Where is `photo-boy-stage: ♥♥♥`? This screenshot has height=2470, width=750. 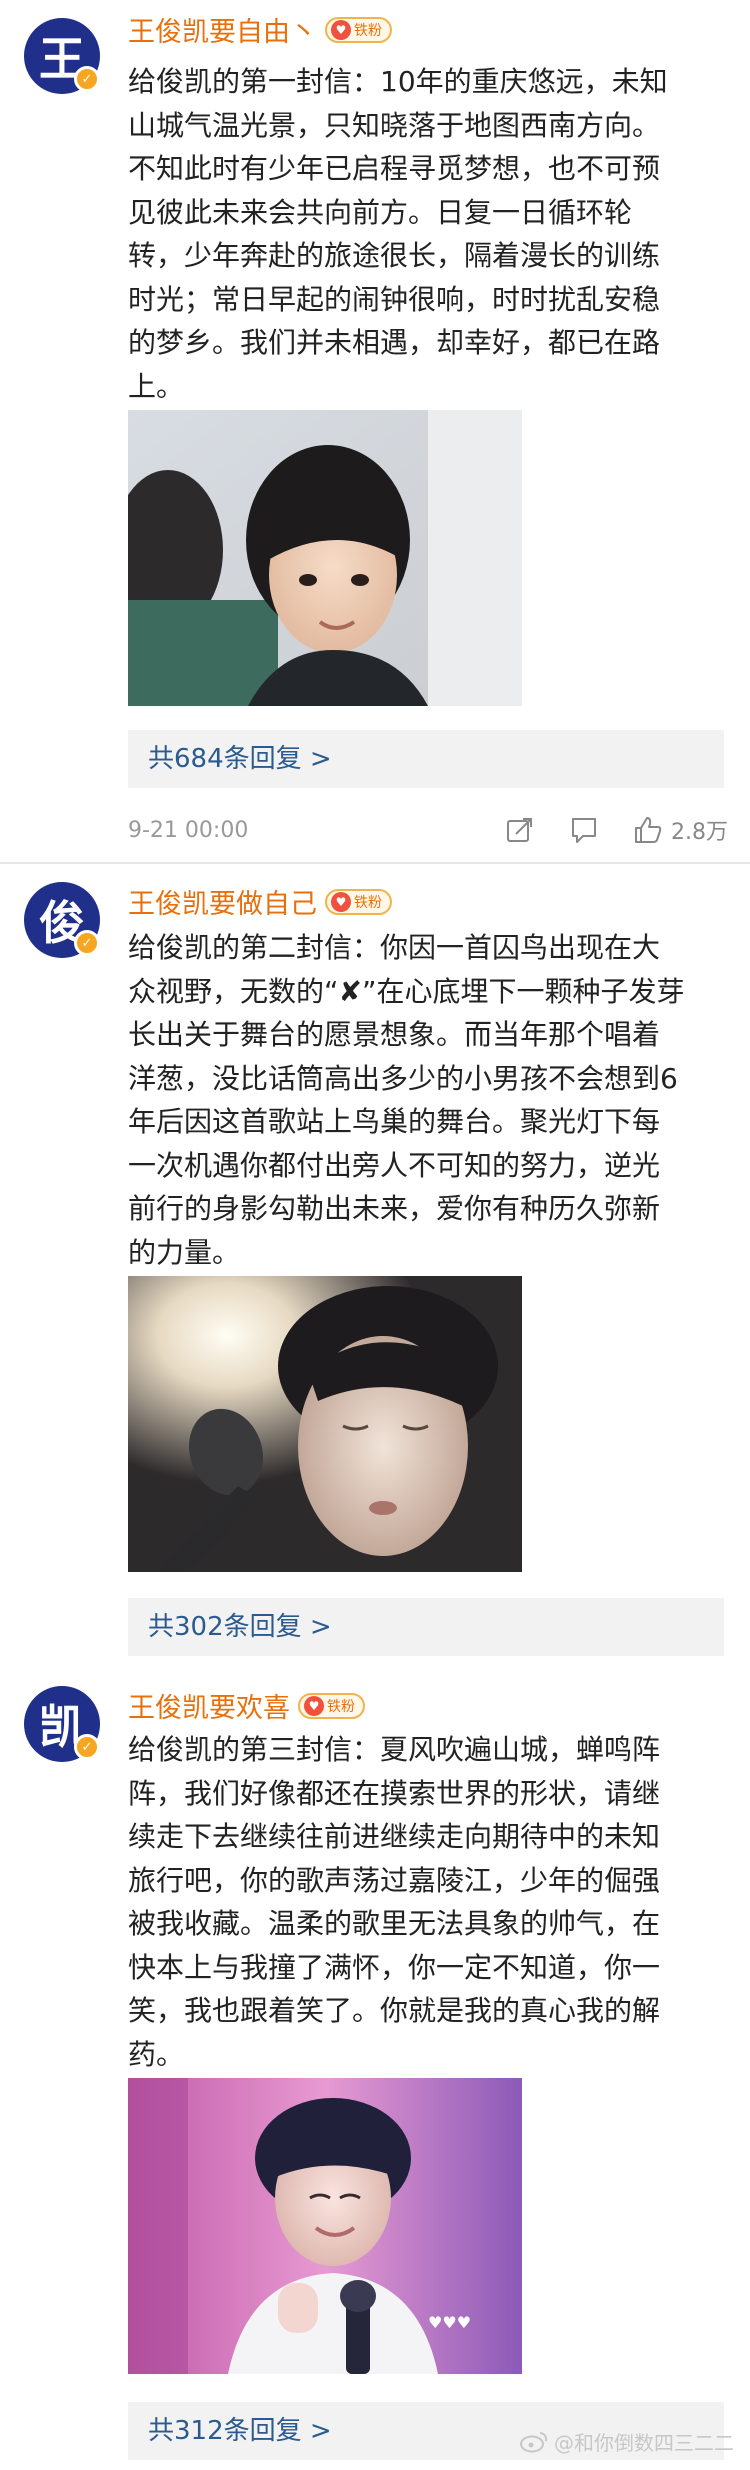
photo-boy-stage: ♥♥♥ is located at coordinates (325, 2226).